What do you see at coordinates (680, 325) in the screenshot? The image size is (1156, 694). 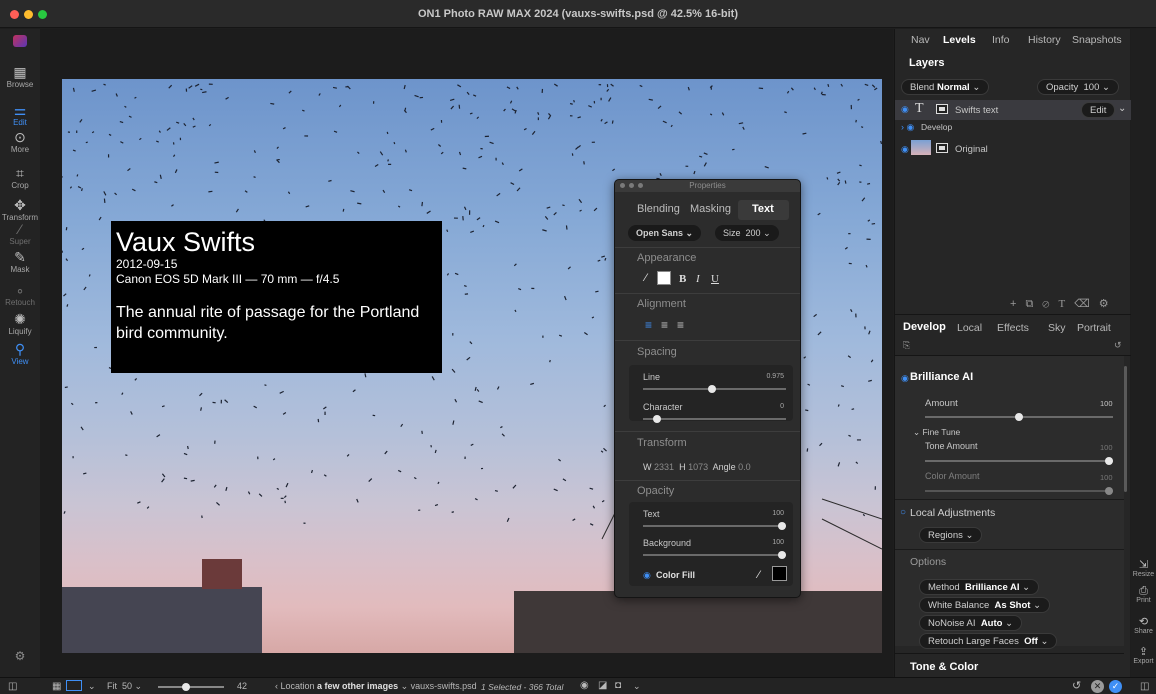 I see `align-right-icon: ≡` at bounding box center [680, 325].